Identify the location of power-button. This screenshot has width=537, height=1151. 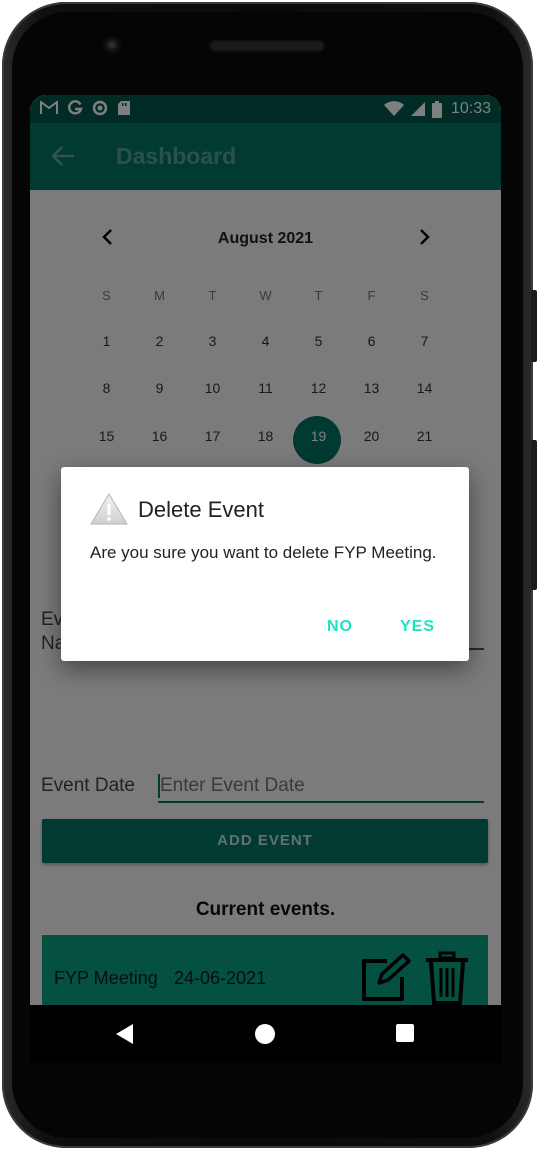
(534, 515).